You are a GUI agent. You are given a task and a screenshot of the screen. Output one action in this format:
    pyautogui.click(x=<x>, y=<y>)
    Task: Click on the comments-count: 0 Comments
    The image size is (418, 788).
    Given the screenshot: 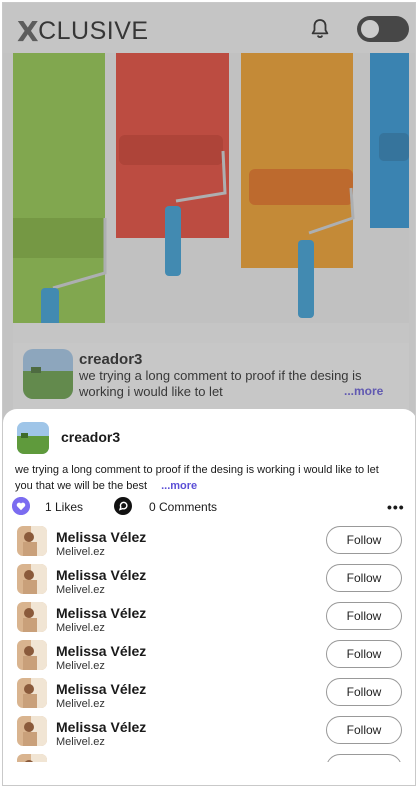 What is the action you would take?
    pyautogui.click(x=183, y=507)
    